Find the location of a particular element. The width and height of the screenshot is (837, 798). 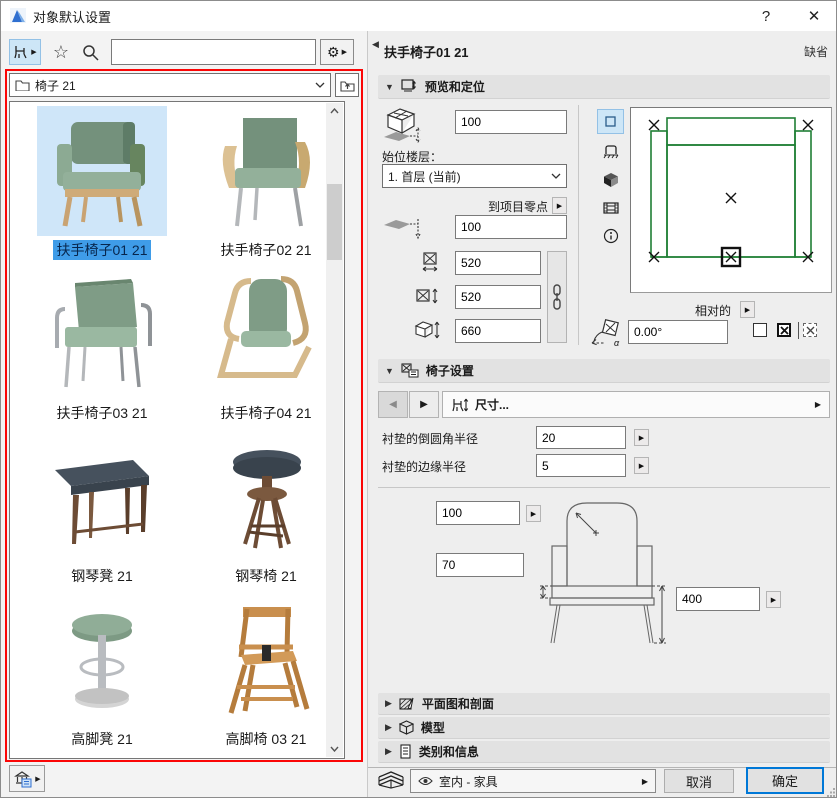

preview-2d-view is located at coordinates (731, 200).